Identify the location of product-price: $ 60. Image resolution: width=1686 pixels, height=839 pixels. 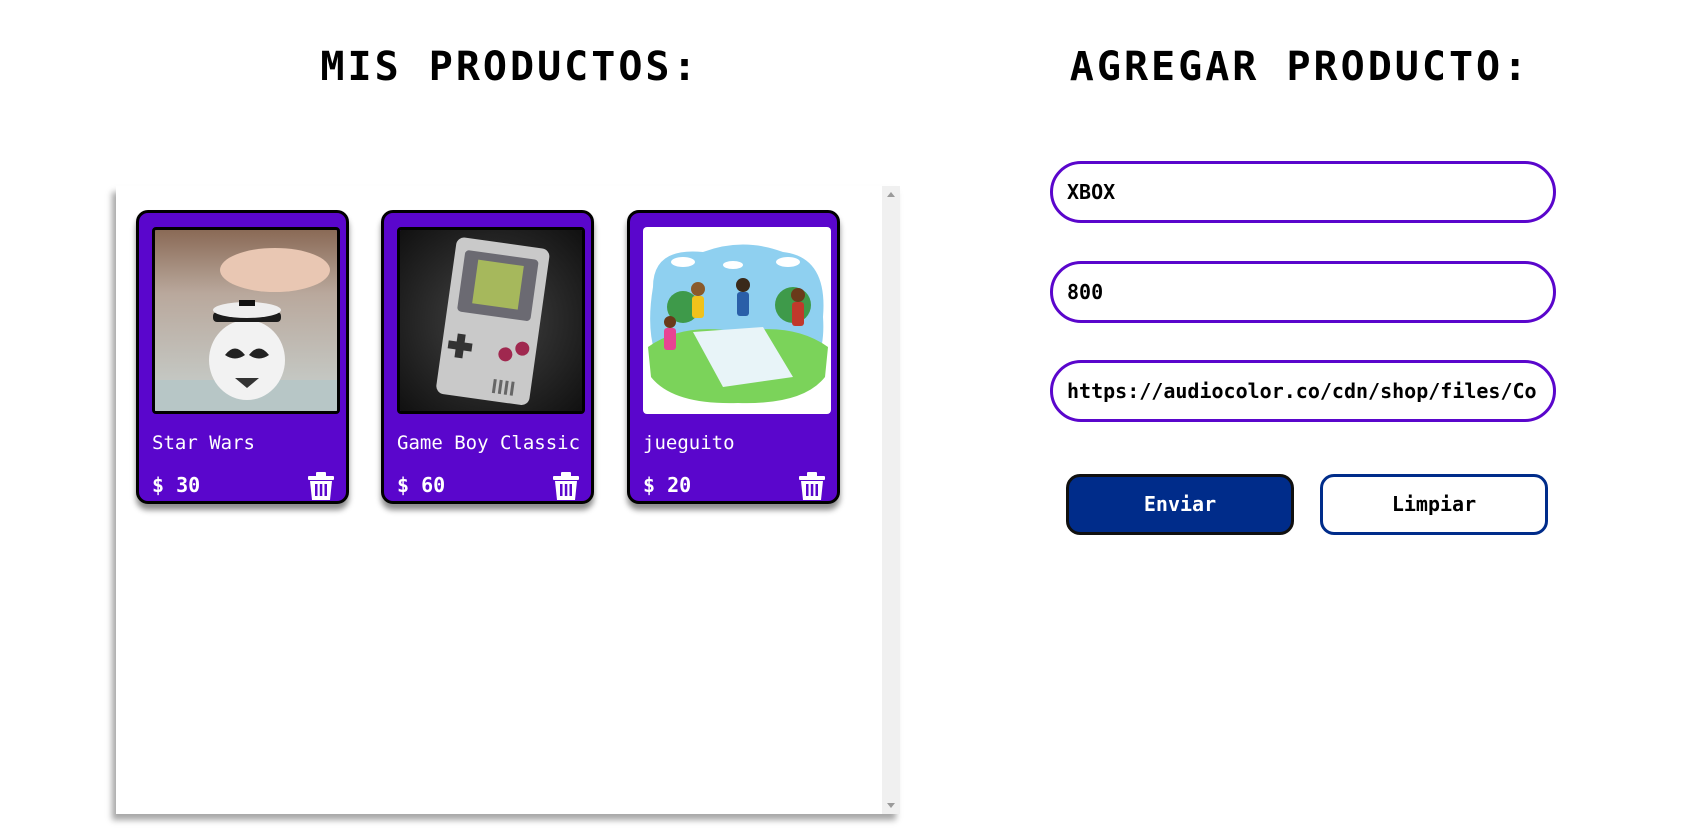
(421, 485).